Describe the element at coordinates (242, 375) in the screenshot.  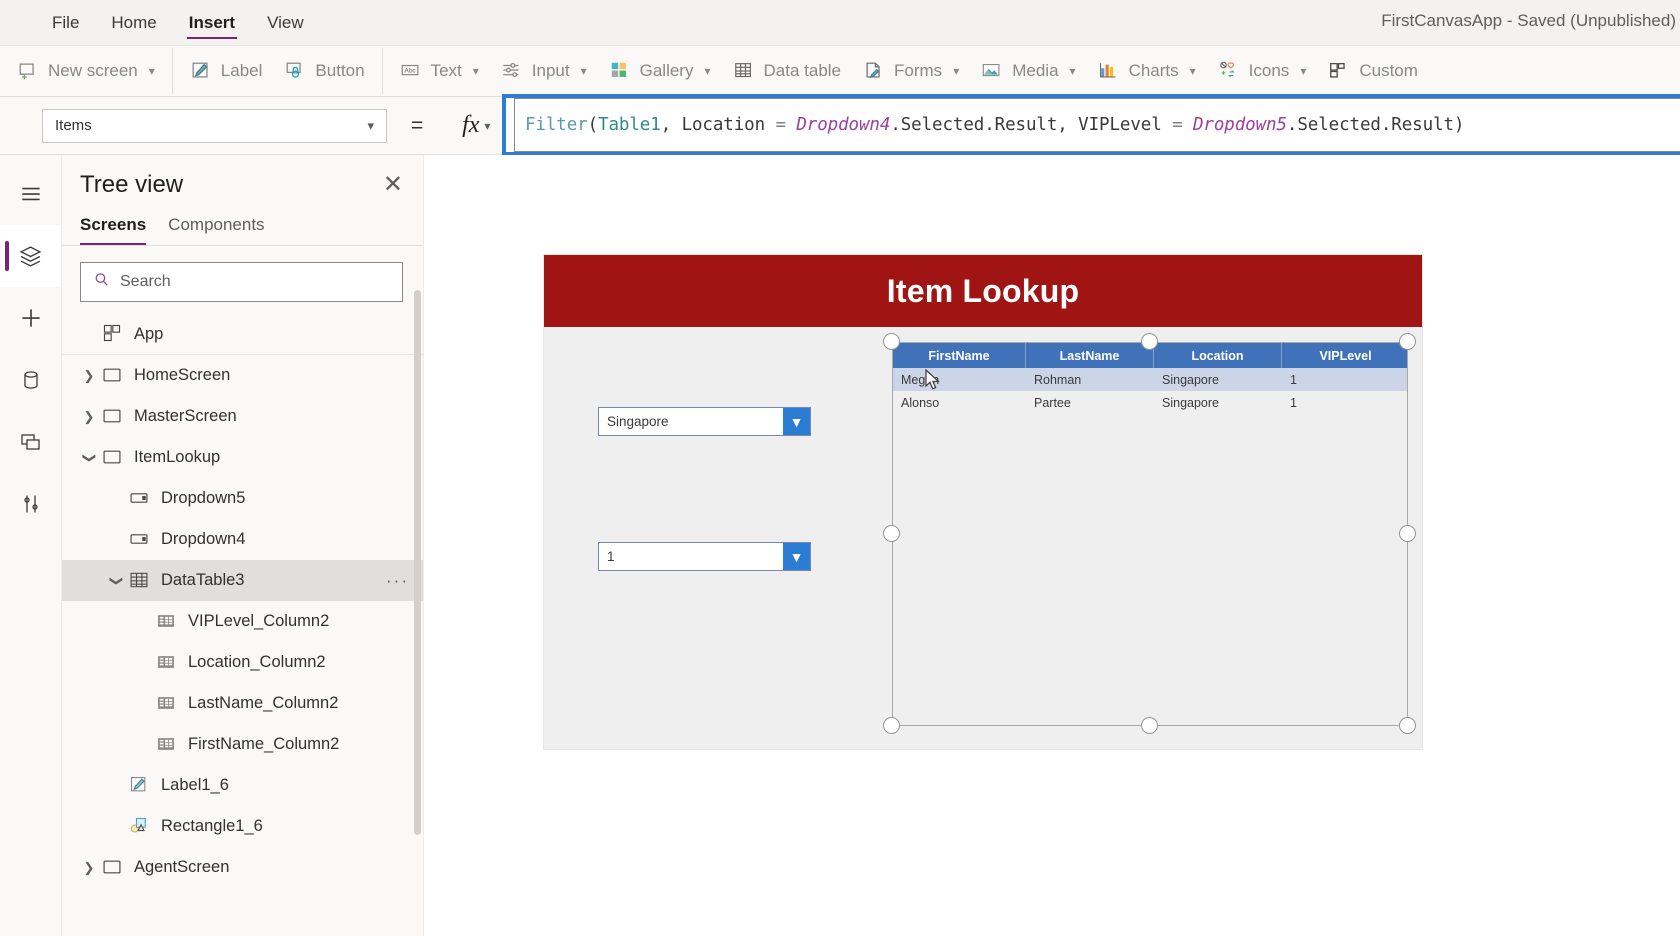
I see `tree-item-homescreen: ❯ HomeScreen` at that location.